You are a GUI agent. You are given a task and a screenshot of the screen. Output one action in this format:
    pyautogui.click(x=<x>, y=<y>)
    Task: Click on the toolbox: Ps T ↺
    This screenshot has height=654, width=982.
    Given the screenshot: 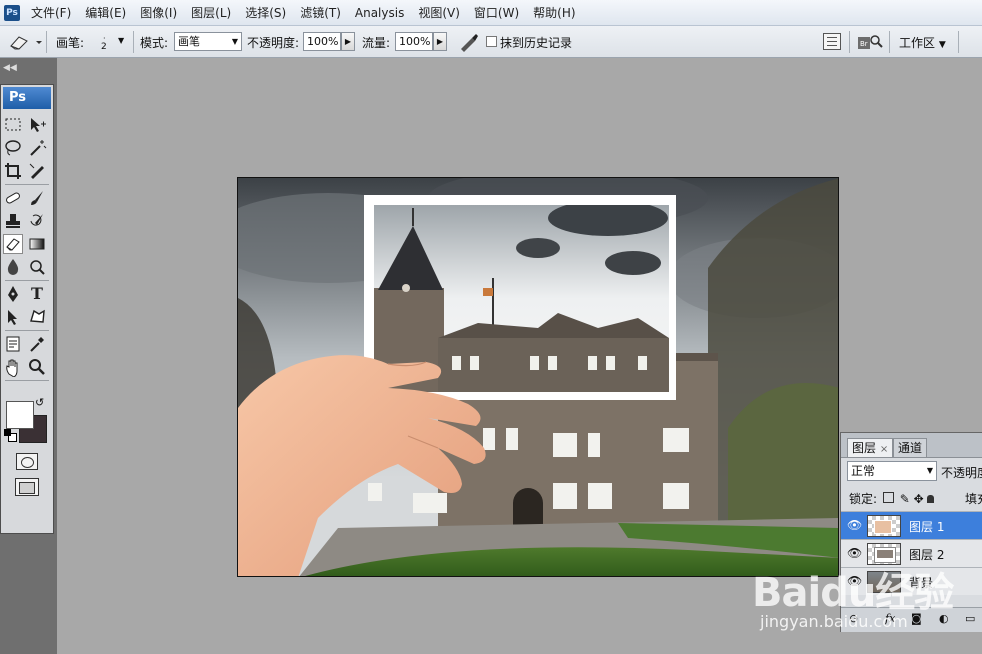 What is the action you would take?
    pyautogui.click(x=27, y=309)
    